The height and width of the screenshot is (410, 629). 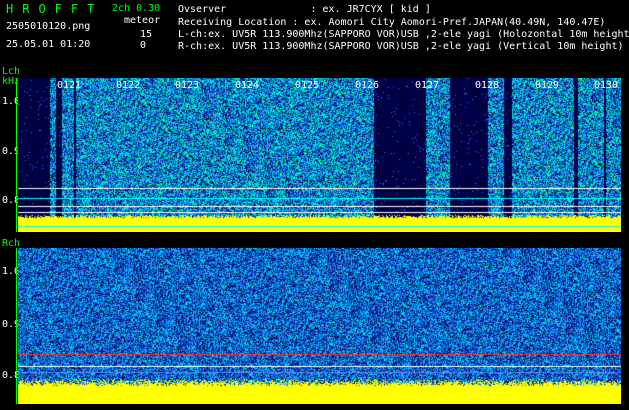 I want to click on time-label-0129: 0129, so click(x=547, y=85).